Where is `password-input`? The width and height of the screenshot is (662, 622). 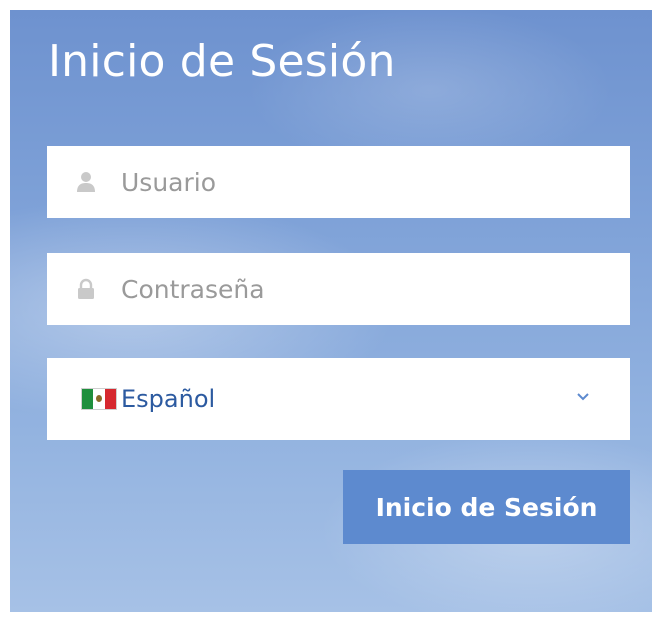 password-input is located at coordinates (356, 289).